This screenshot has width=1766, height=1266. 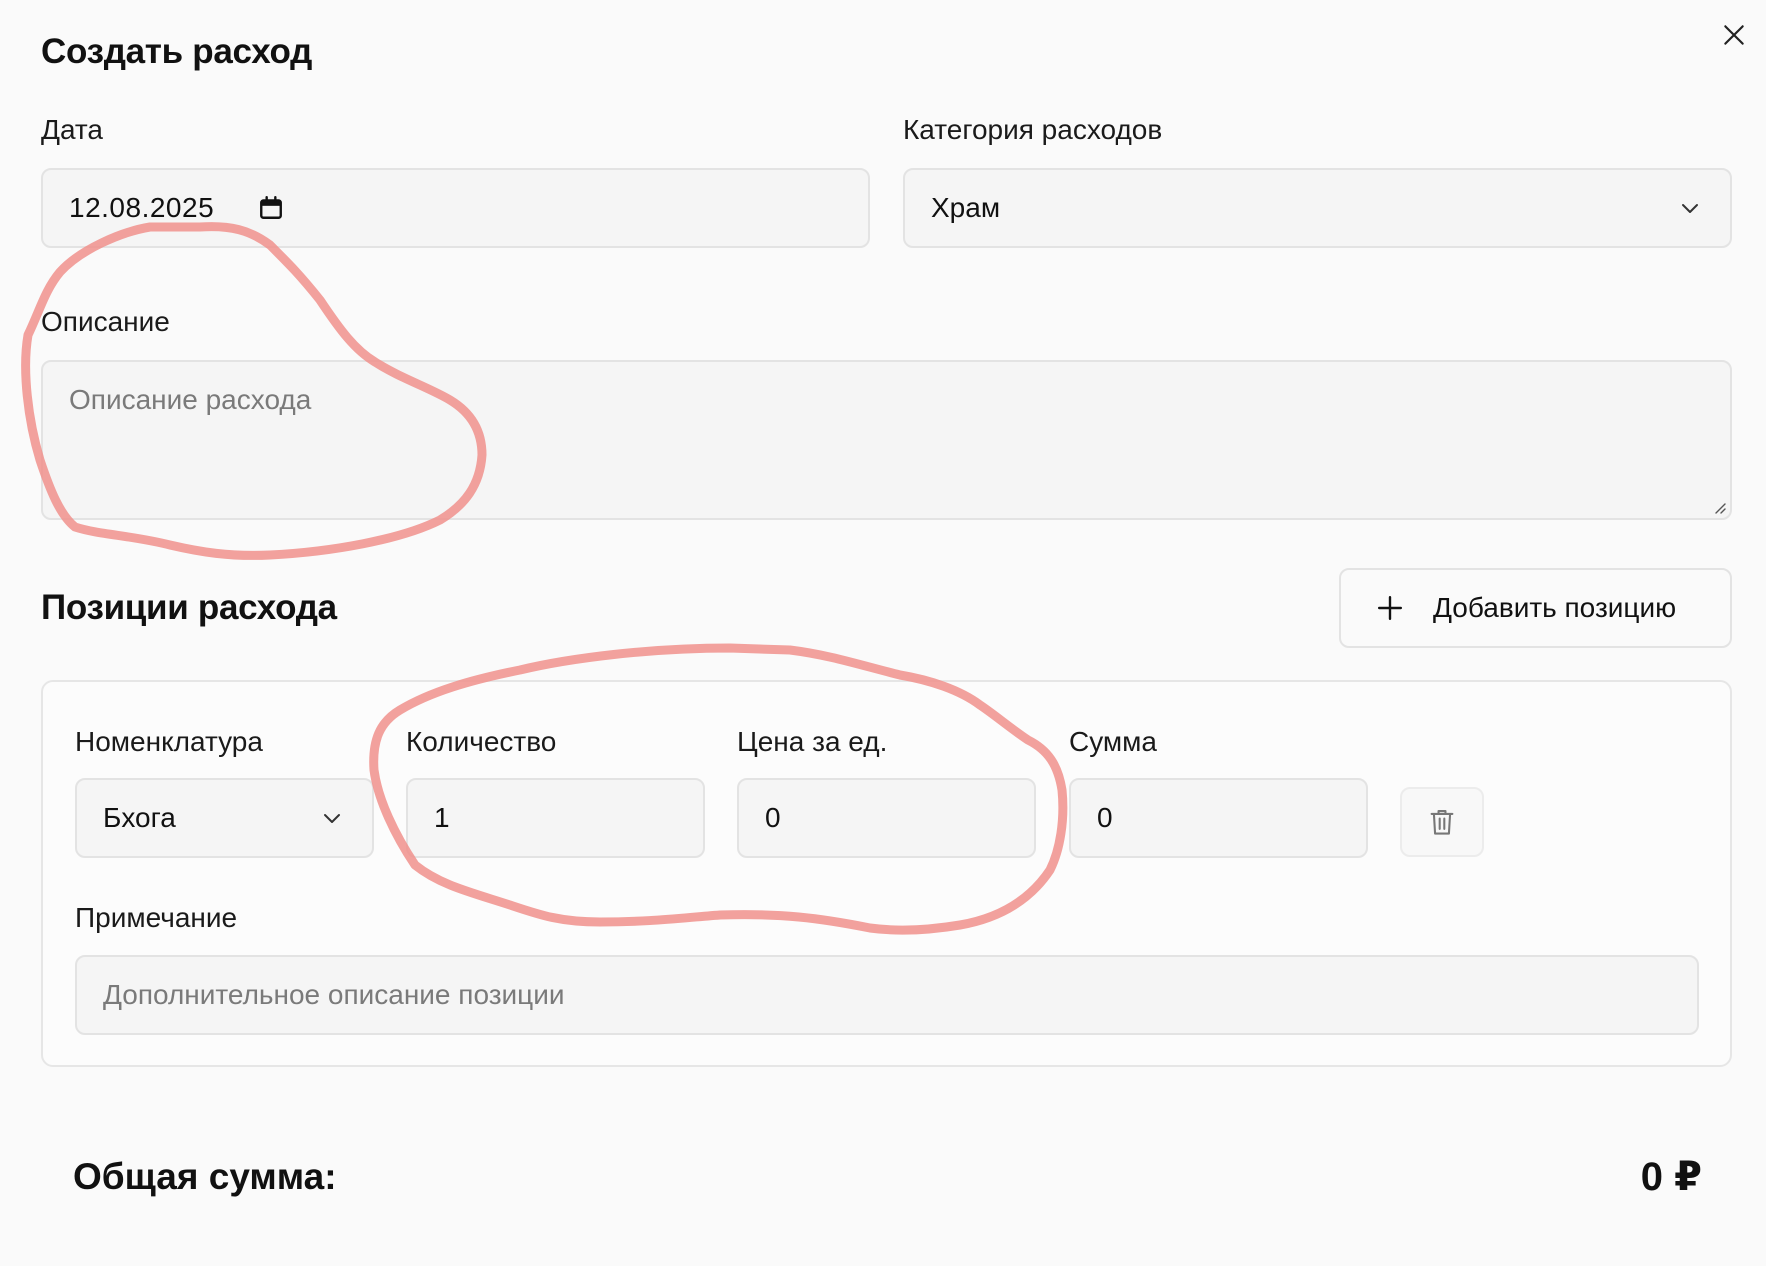 I want to click on dialog-title: Создать расход, so click(x=177, y=51).